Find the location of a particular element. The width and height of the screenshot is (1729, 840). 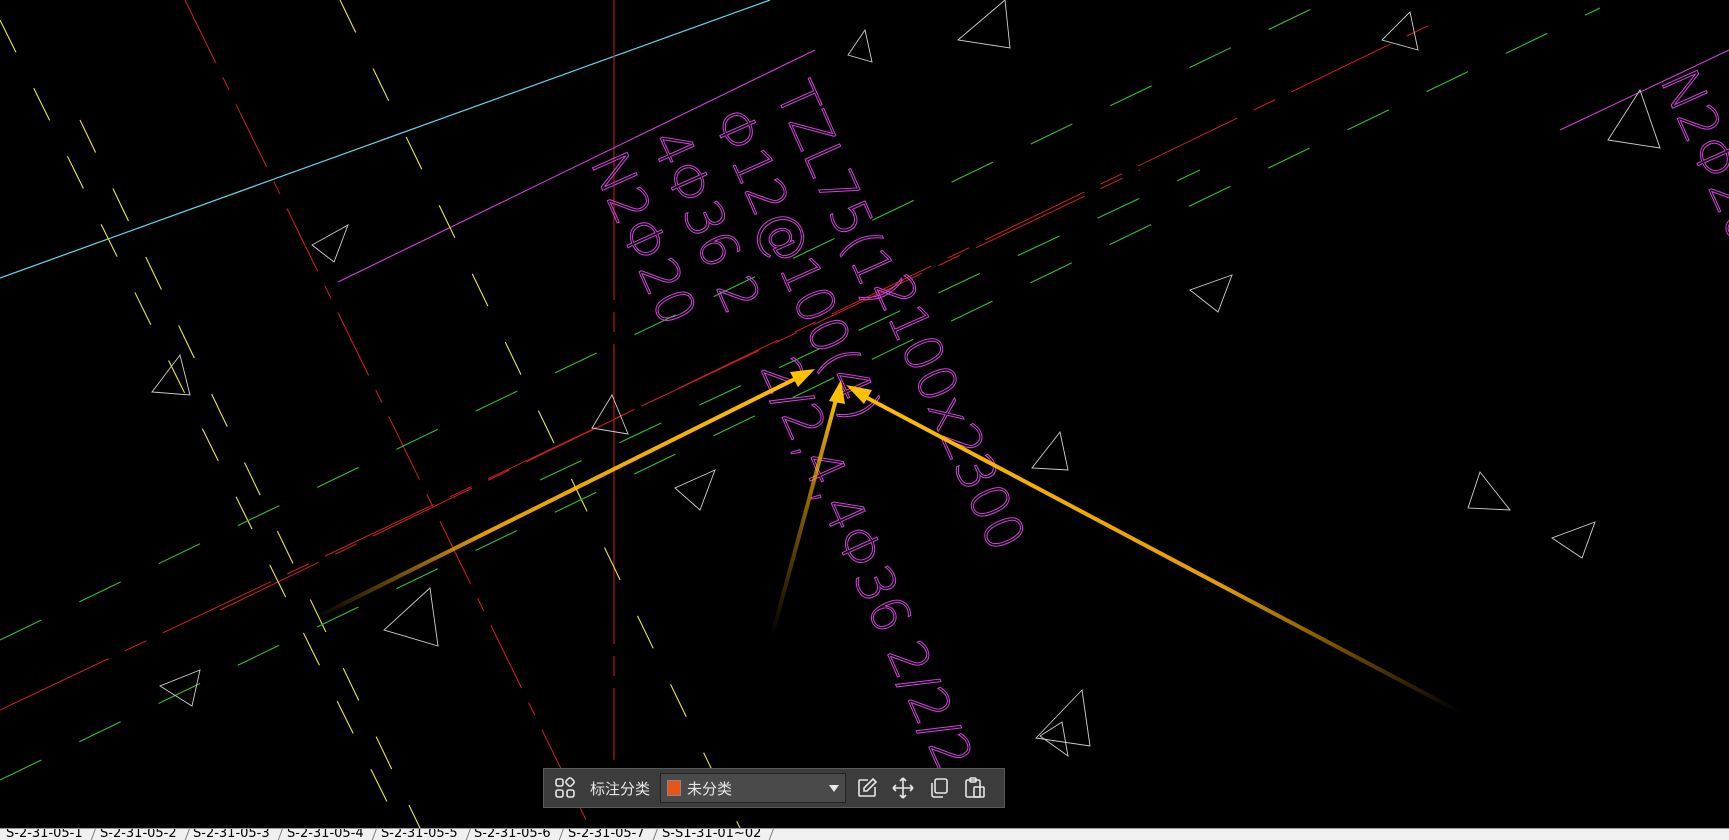

annotation-category-select: 未分类 is located at coordinates (753, 788).